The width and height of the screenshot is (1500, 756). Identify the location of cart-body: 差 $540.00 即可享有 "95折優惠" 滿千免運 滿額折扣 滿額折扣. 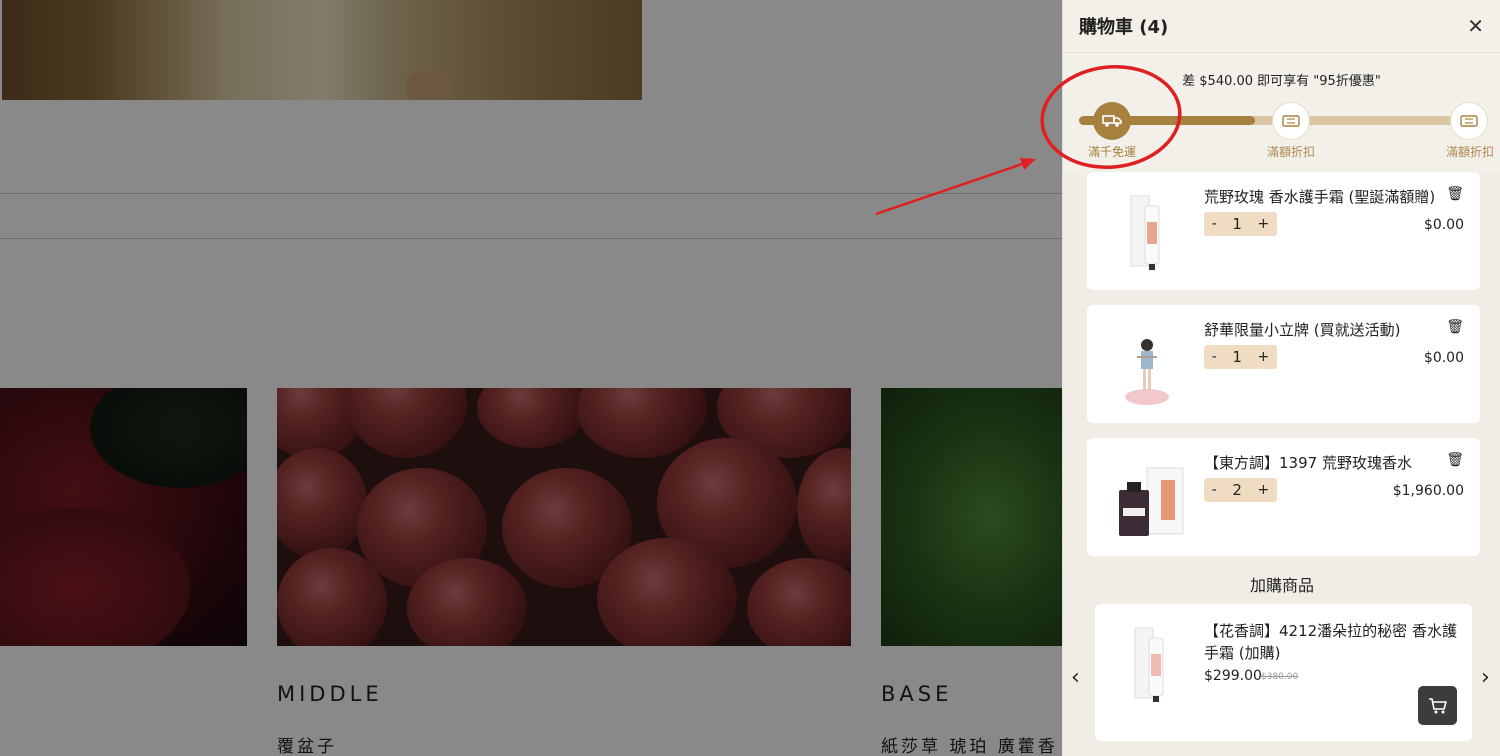
(1281, 113).